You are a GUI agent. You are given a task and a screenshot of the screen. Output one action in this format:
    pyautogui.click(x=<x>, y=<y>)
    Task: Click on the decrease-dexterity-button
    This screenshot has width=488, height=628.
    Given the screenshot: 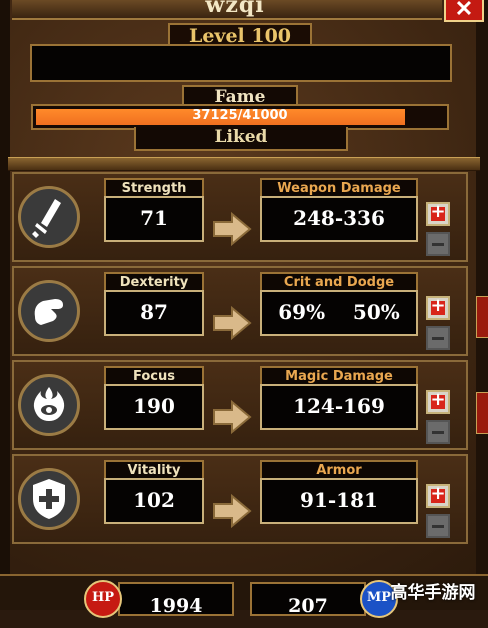 What is the action you would take?
    pyautogui.click(x=438, y=338)
    